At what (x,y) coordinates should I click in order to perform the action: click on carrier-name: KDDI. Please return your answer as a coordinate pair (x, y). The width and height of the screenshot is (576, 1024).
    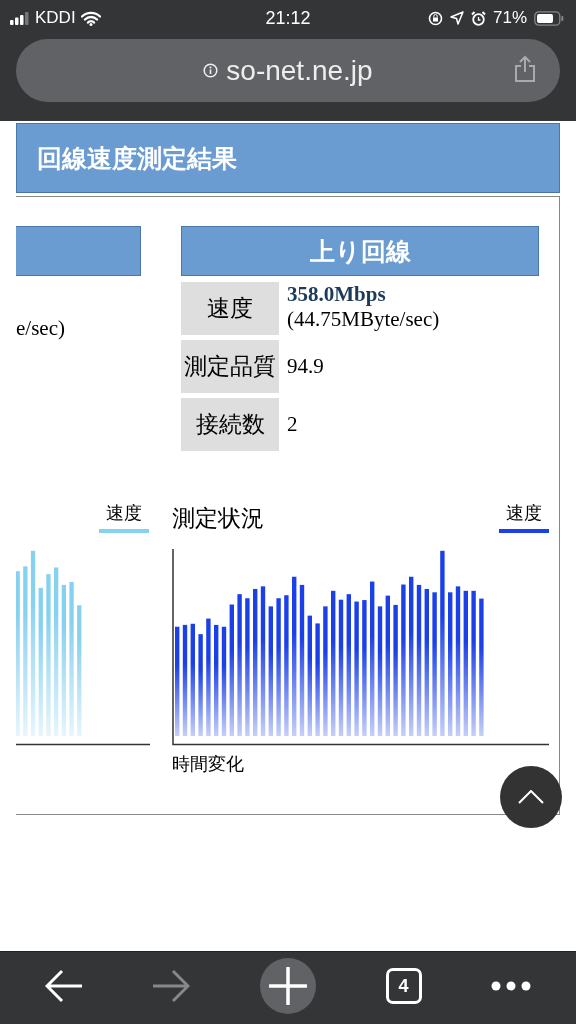
    Looking at the image, I should click on (55, 18).